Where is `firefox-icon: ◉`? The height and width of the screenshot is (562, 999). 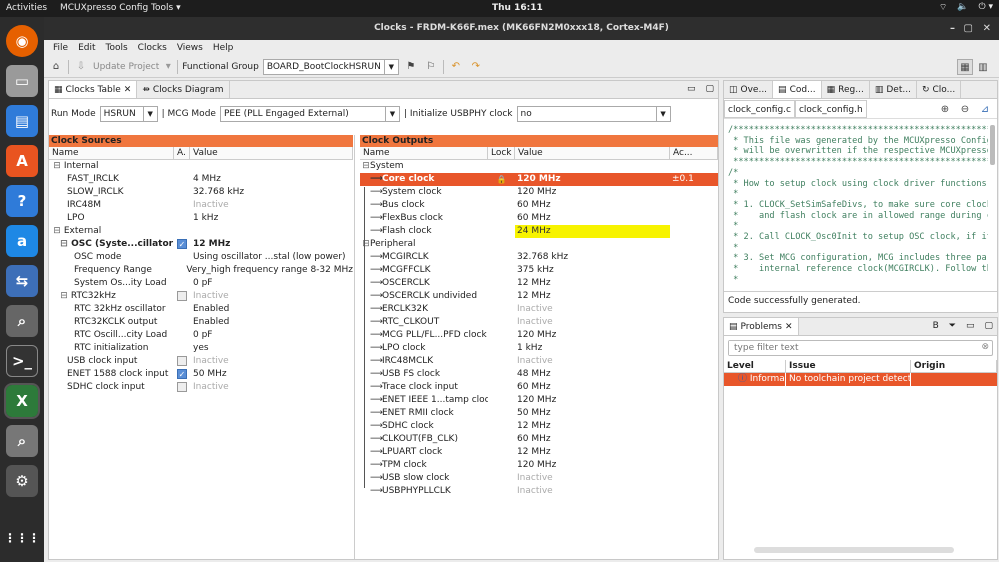
firefox-icon: ◉ is located at coordinates (22, 41).